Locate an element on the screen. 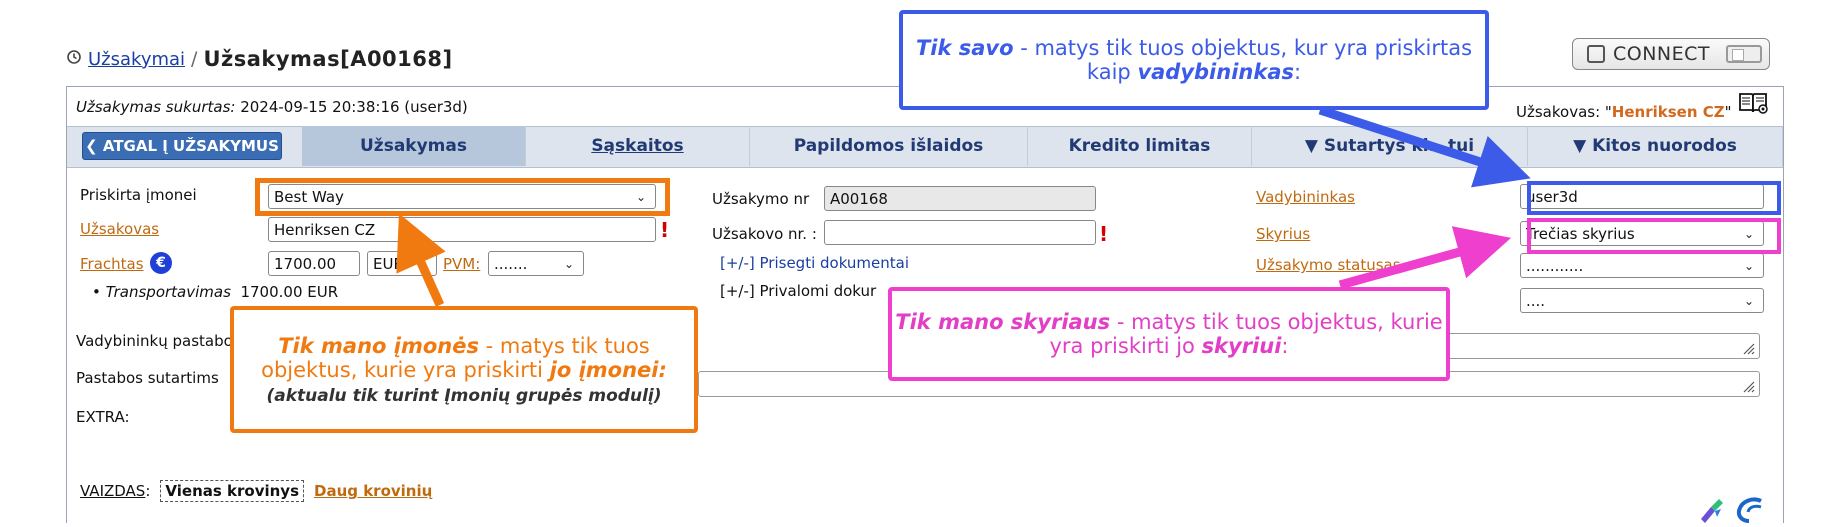 The height and width of the screenshot is (527, 1837). orange-arrow is located at coordinates (421, 260).